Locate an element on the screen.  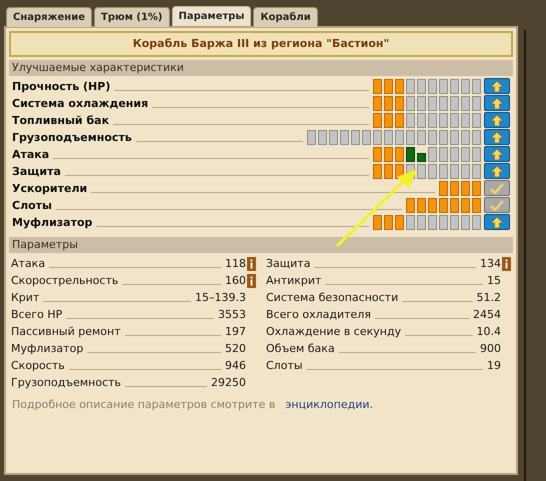
param-label: Атака is located at coordinates (28, 264).